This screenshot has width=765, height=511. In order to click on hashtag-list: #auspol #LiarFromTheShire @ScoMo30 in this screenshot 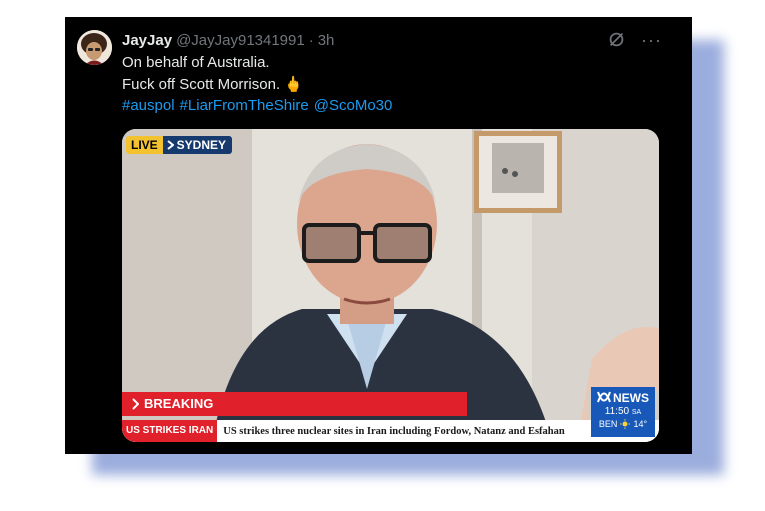, I will do `click(257, 105)`.